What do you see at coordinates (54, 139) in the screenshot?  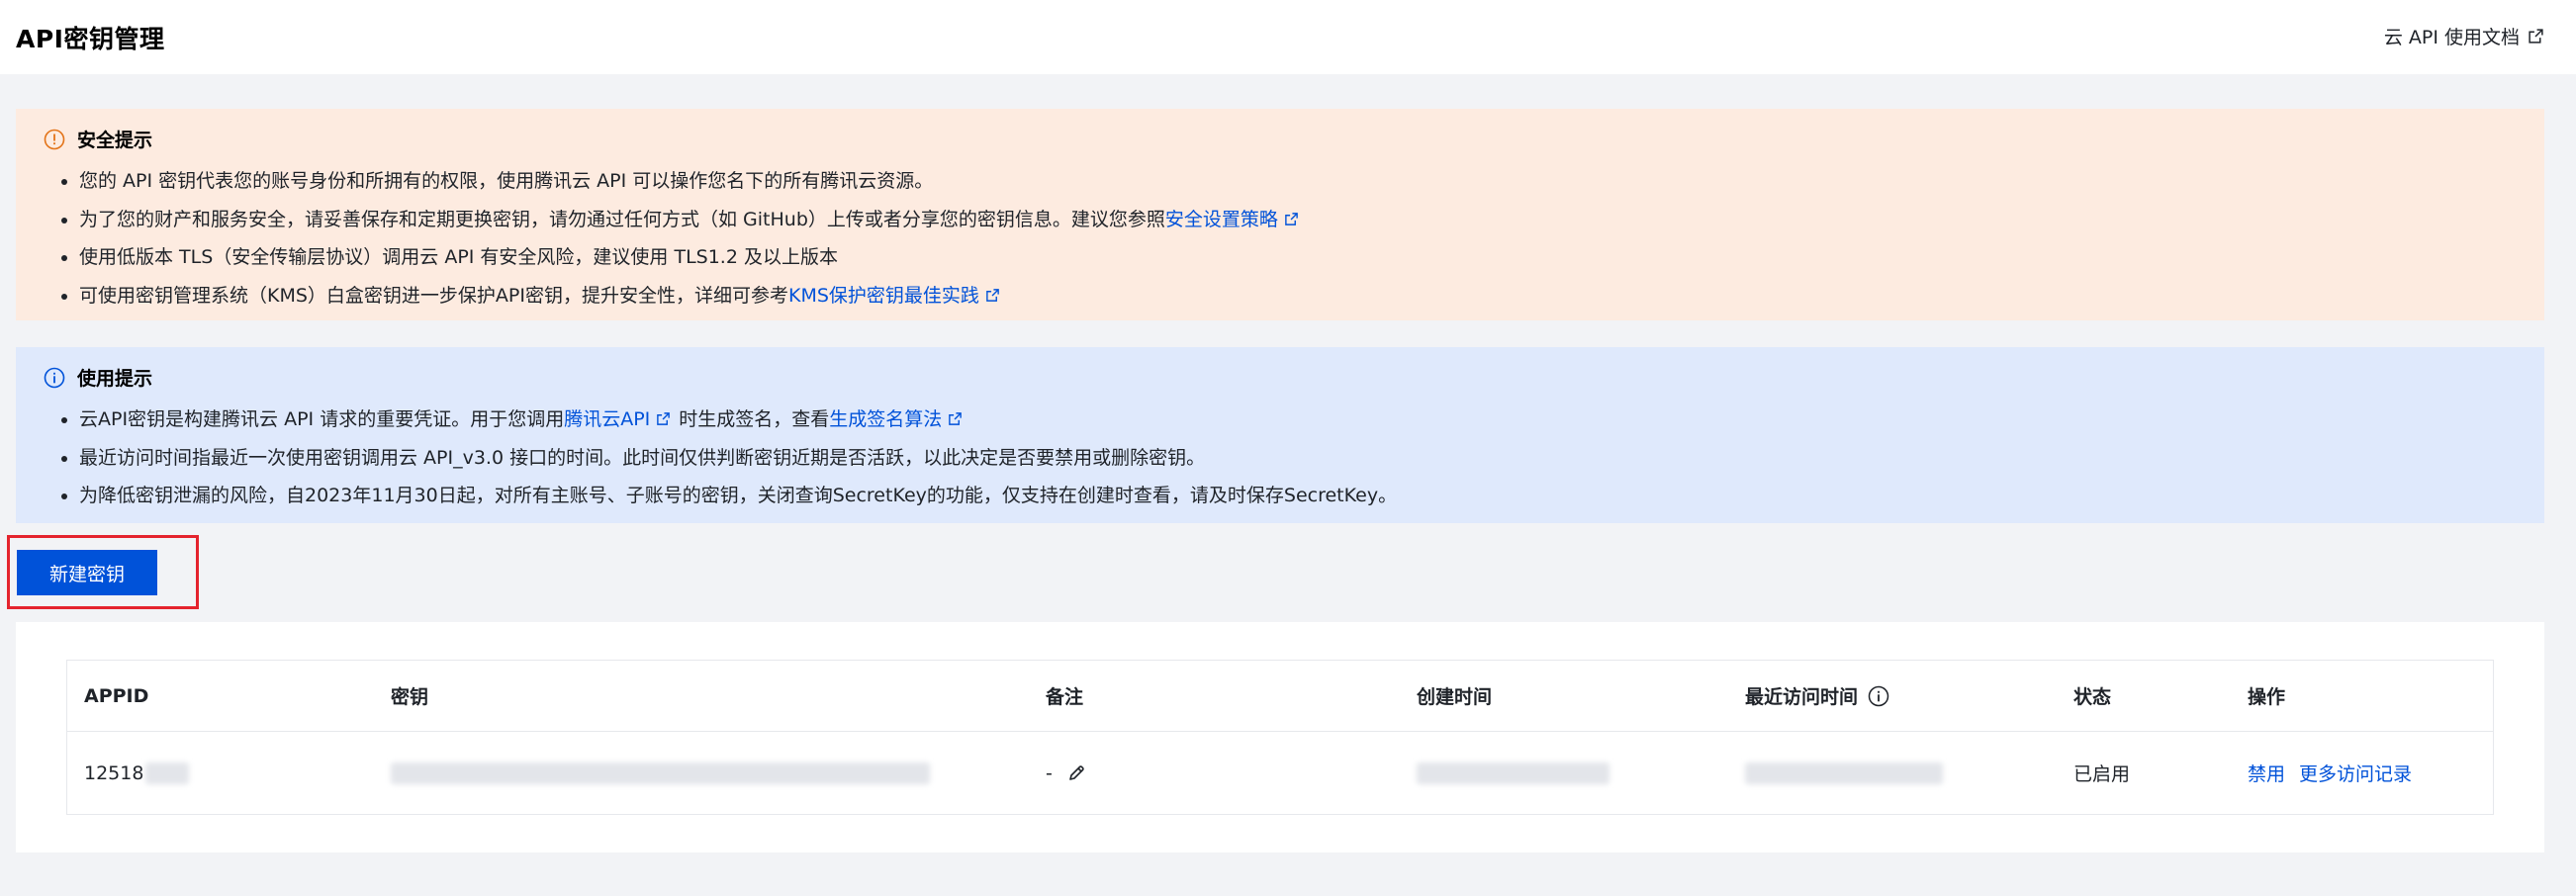 I see `warning-circle-icon` at bounding box center [54, 139].